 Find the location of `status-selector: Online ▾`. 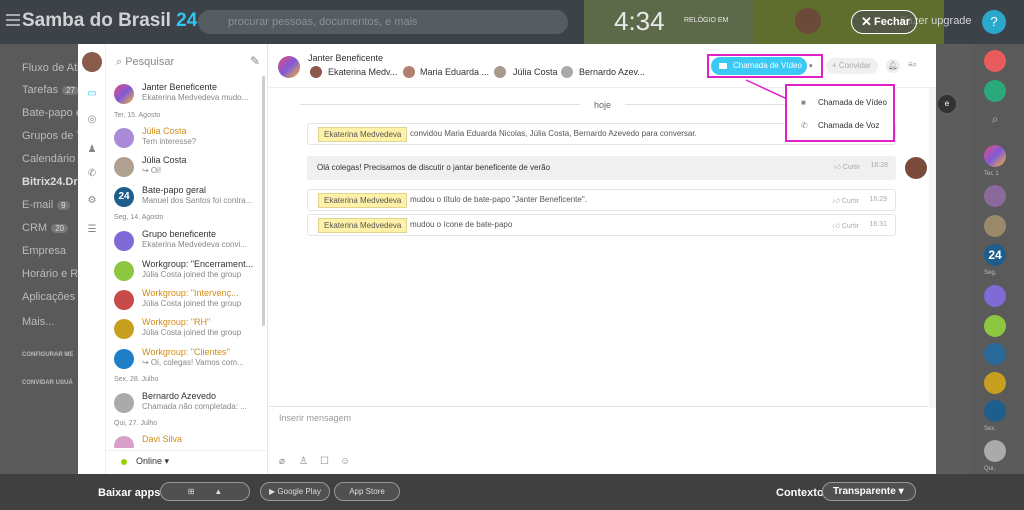

status-selector: Online ▾ is located at coordinates (187, 461).